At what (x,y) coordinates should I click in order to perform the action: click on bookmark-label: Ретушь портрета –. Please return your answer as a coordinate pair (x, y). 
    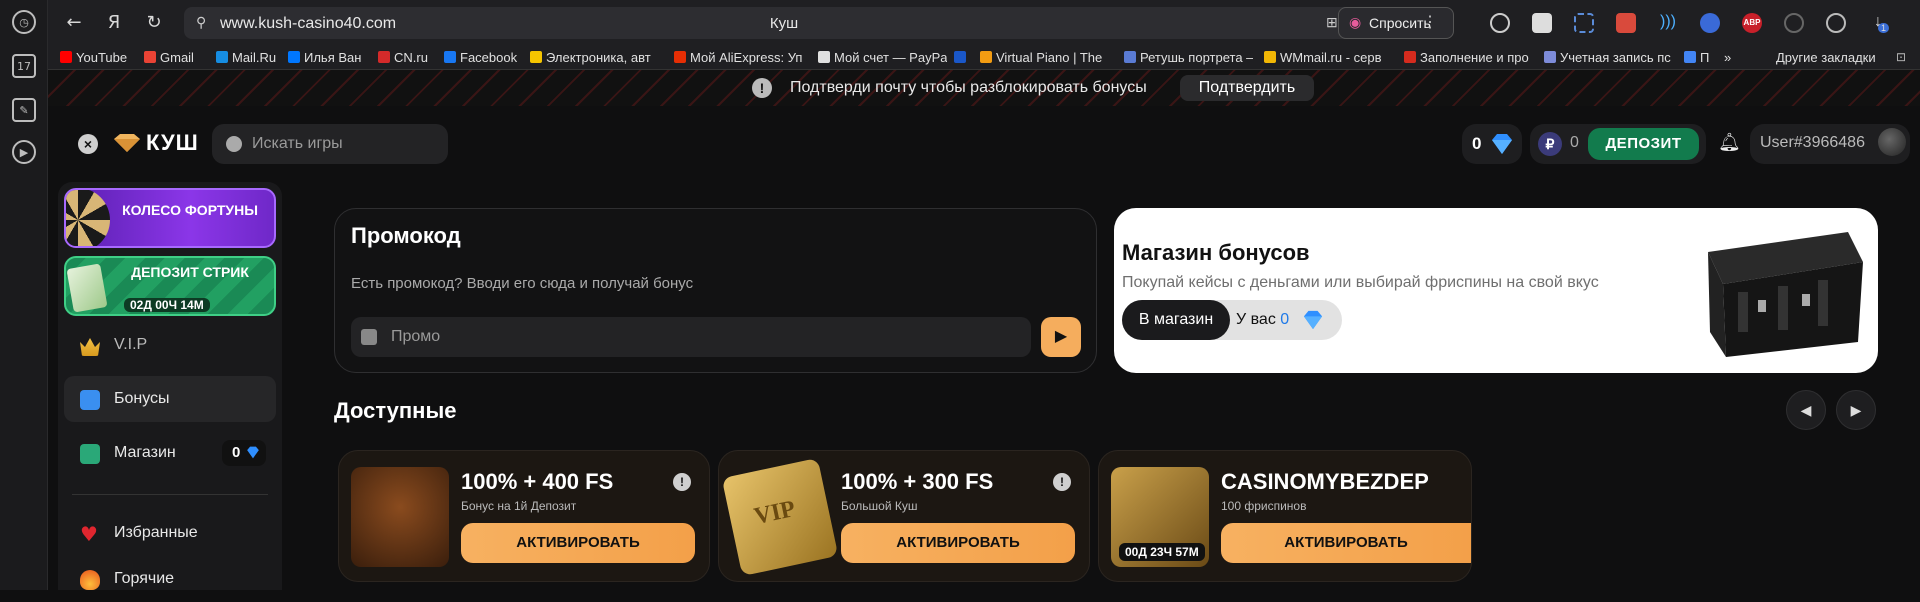
    Looking at the image, I should click on (1197, 57).